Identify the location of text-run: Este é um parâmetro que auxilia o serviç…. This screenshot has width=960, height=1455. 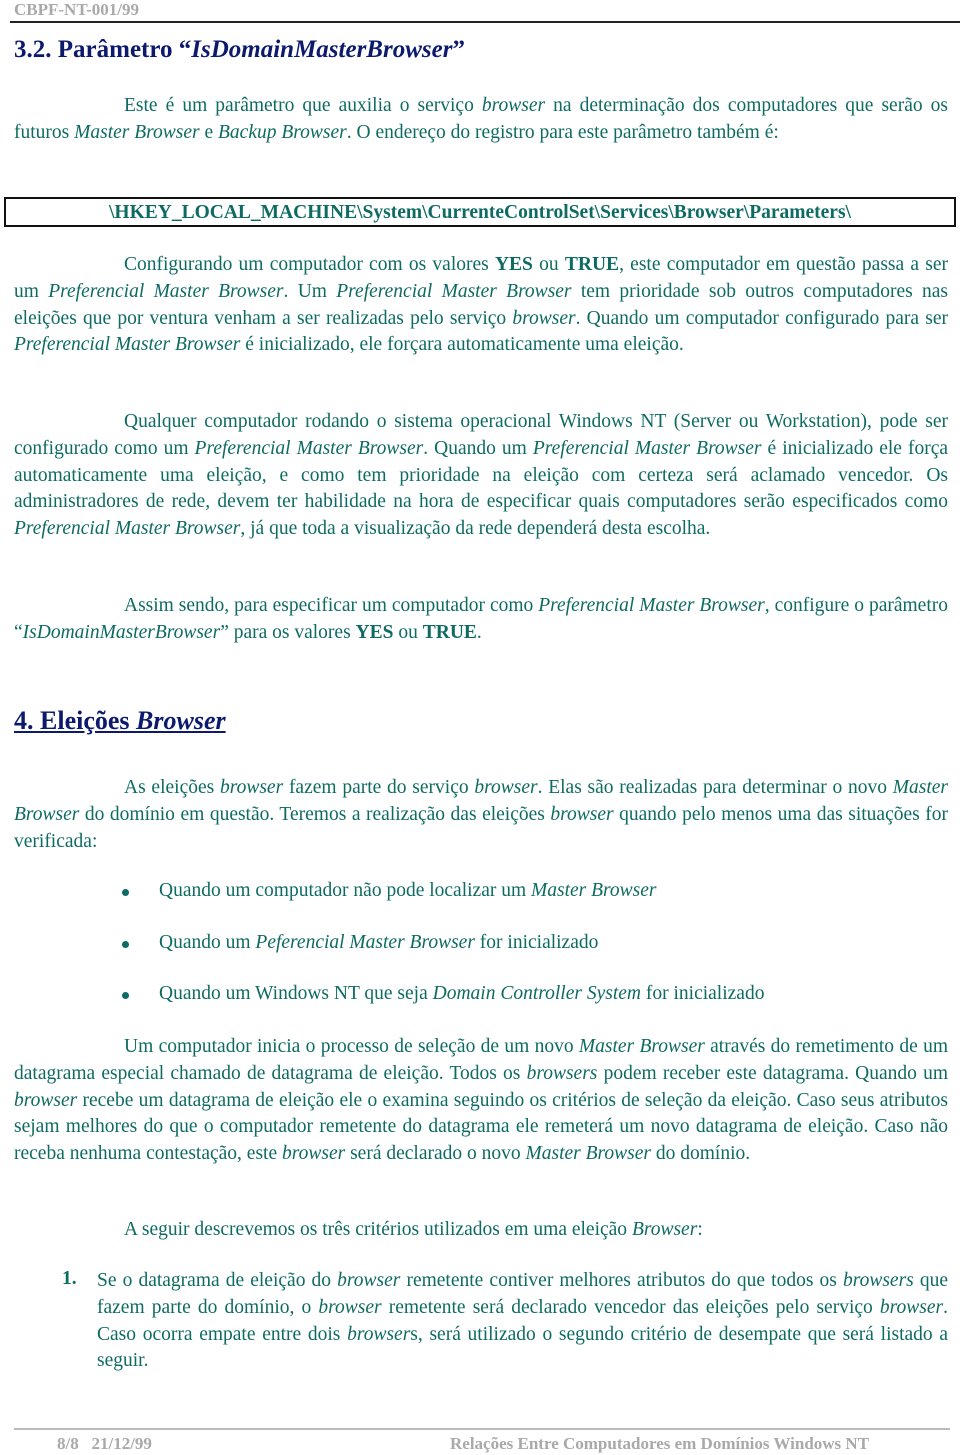
(303, 105).